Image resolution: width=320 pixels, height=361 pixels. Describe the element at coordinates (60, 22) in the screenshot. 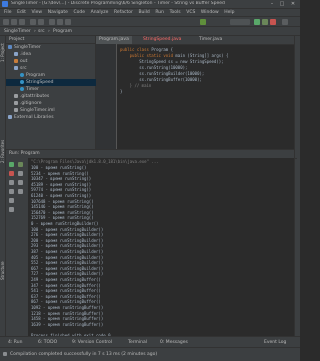

I see `copy-icon` at that location.